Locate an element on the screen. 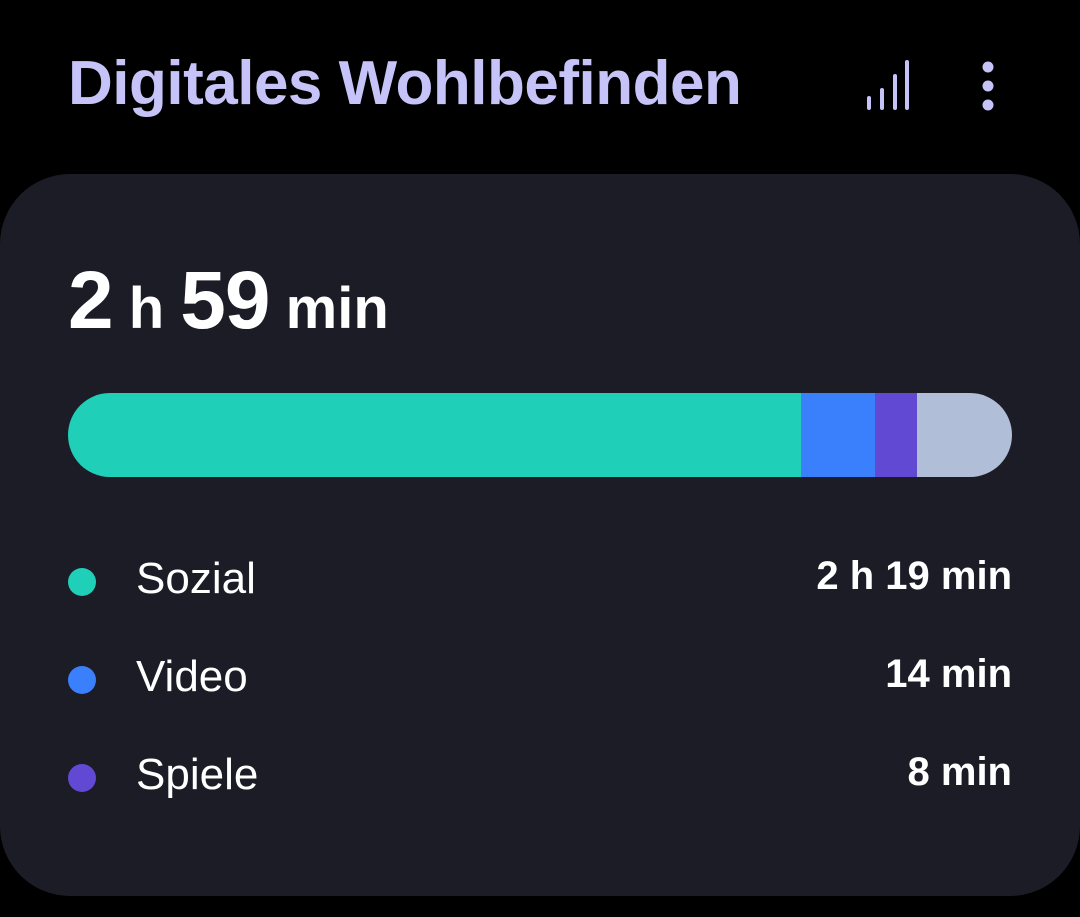  usage-bar-segment-video is located at coordinates (838, 435).